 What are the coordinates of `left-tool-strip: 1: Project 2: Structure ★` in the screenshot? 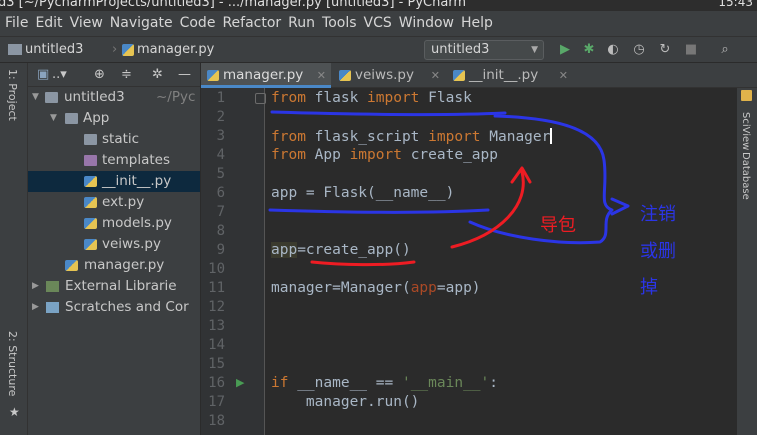 It's located at (14, 249).